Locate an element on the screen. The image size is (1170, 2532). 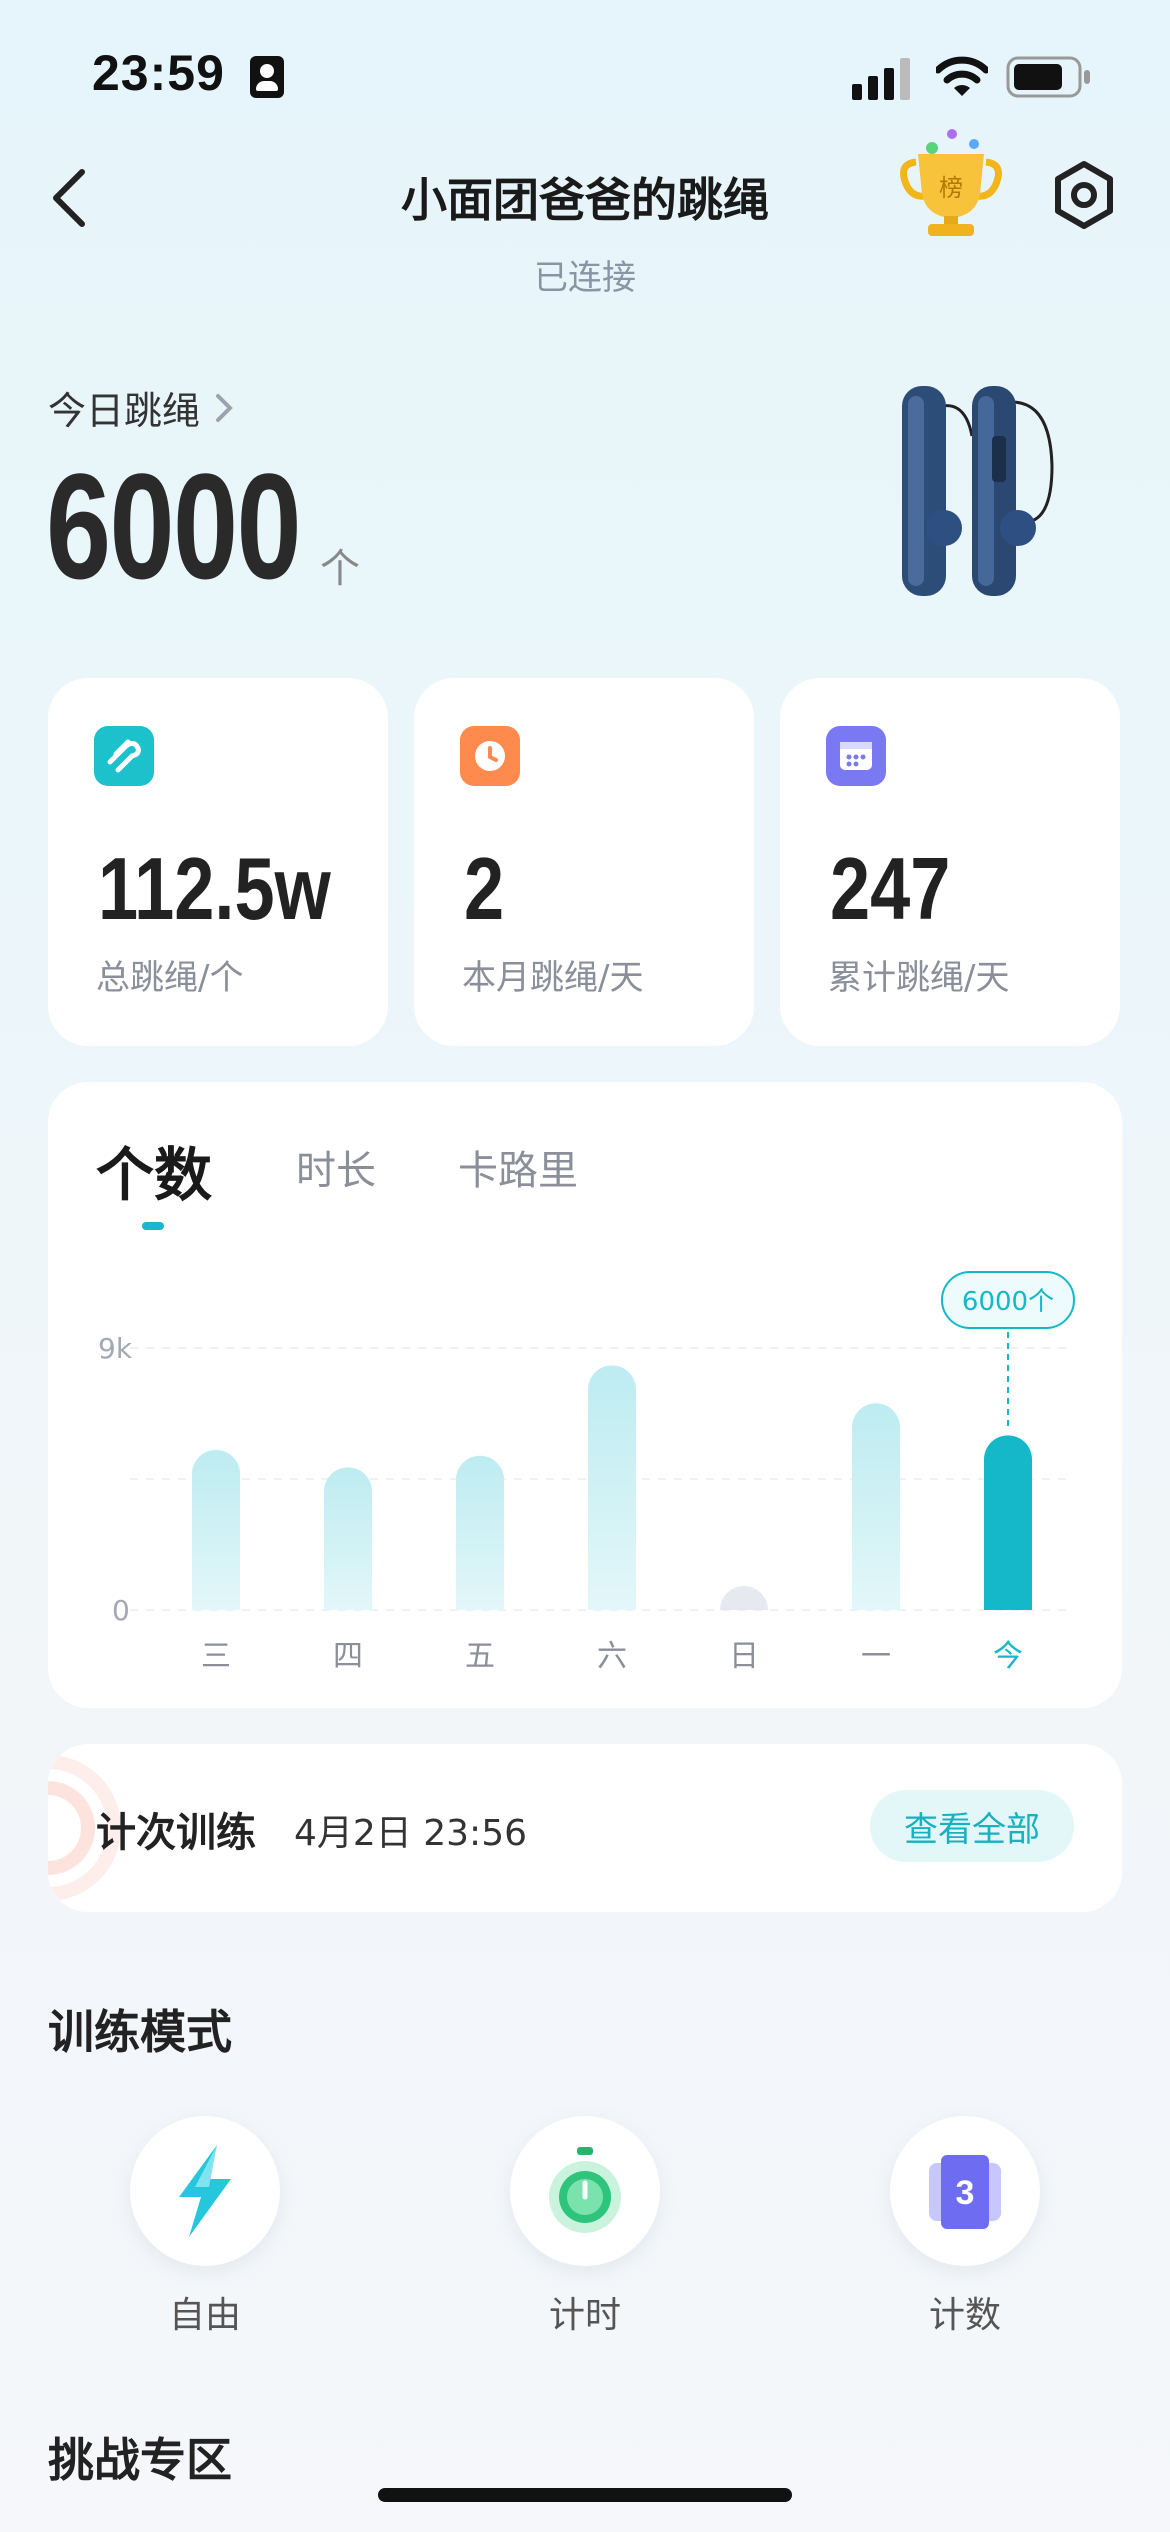
connection-status: 已连接 is located at coordinates (585, 278).